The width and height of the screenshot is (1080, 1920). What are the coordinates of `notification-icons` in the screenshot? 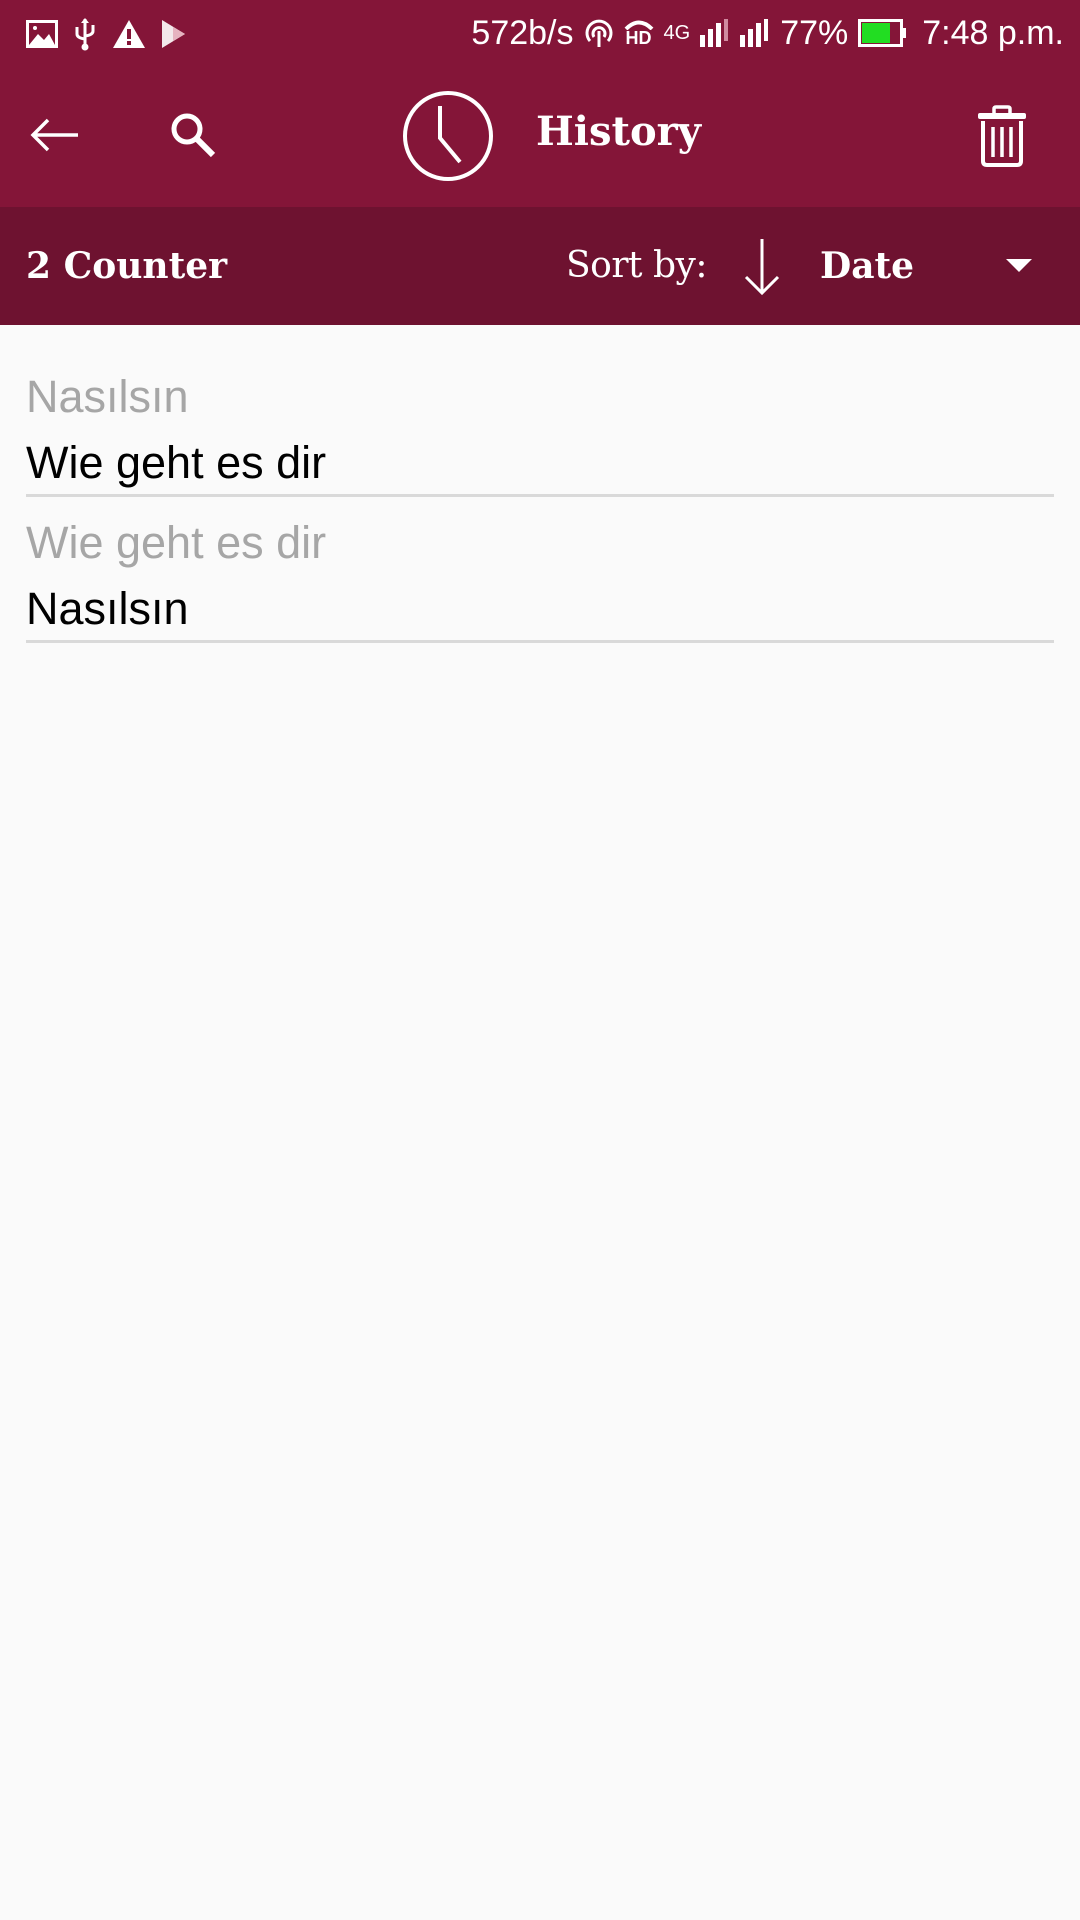 It's located at (106, 34).